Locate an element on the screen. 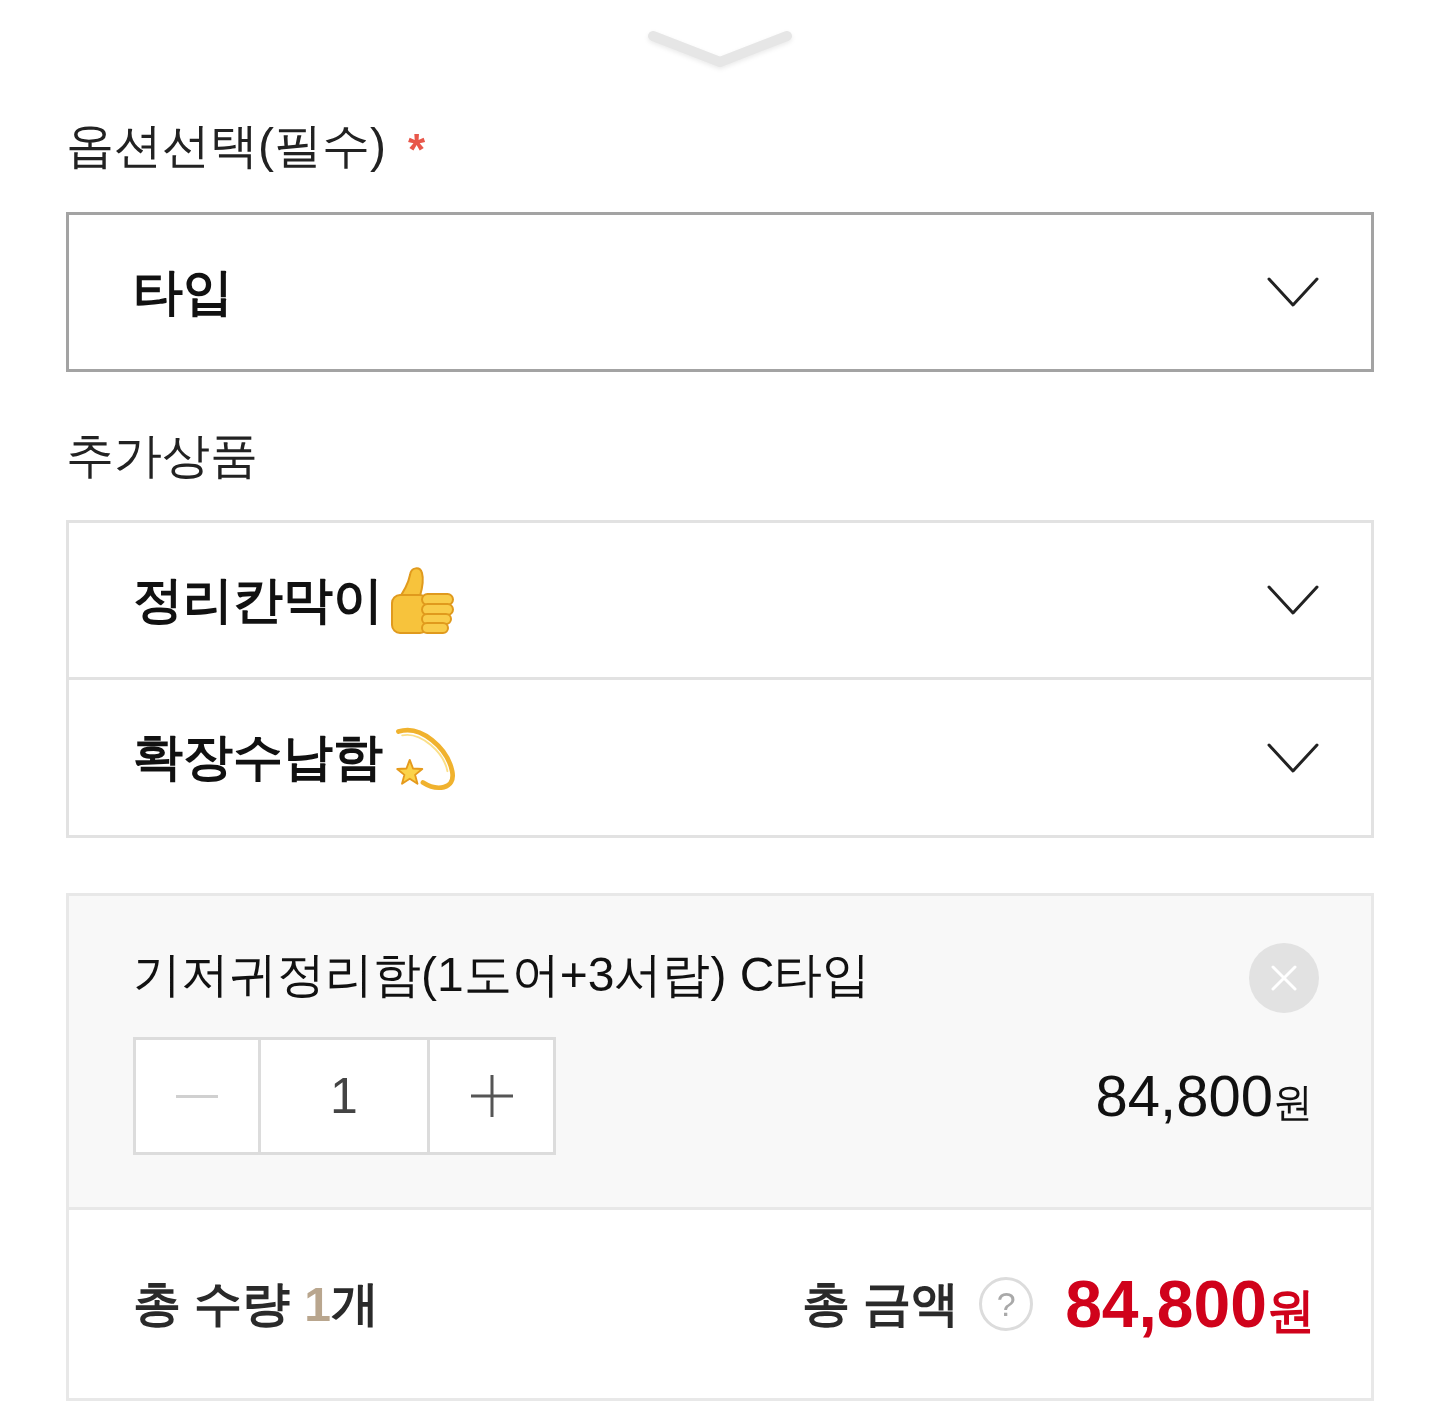 This screenshot has width=1440, height=1423. total-quantity-value: 1 is located at coordinates (318, 1304).